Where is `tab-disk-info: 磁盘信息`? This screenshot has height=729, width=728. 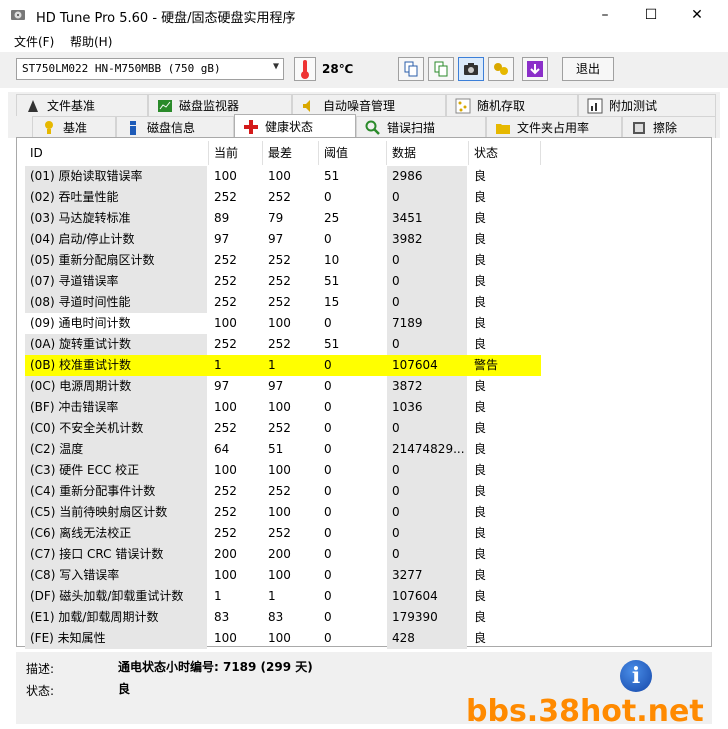 tab-disk-info: 磁盘信息 is located at coordinates (175, 127).